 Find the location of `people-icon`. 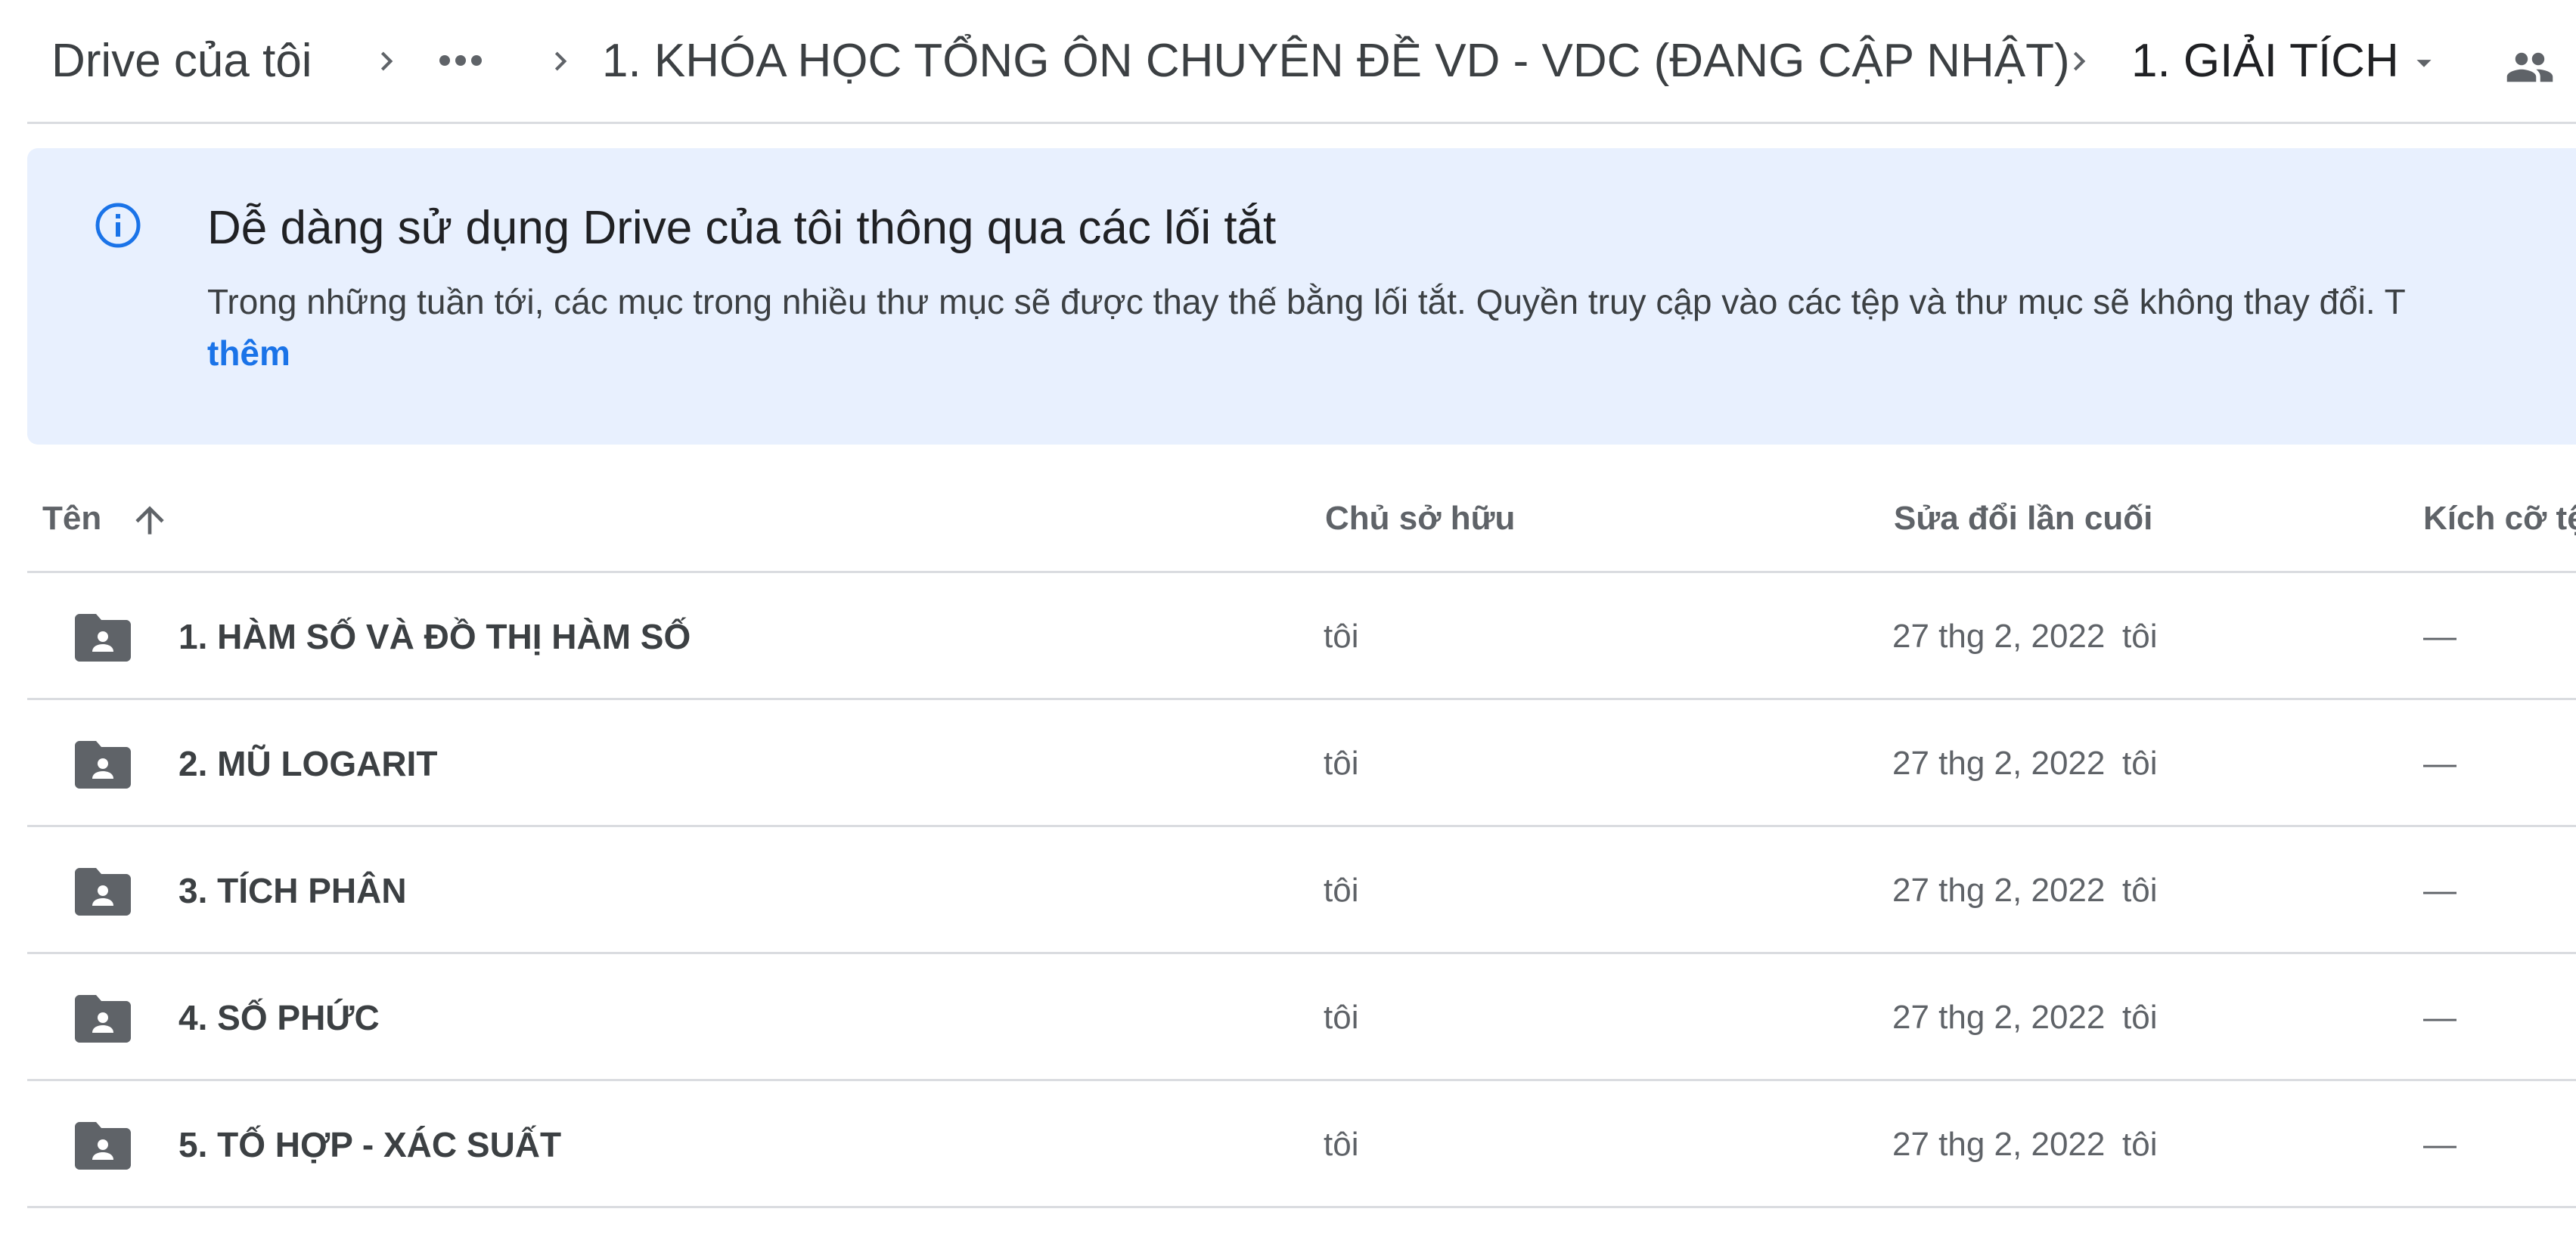

people-icon is located at coordinates (2530, 67).